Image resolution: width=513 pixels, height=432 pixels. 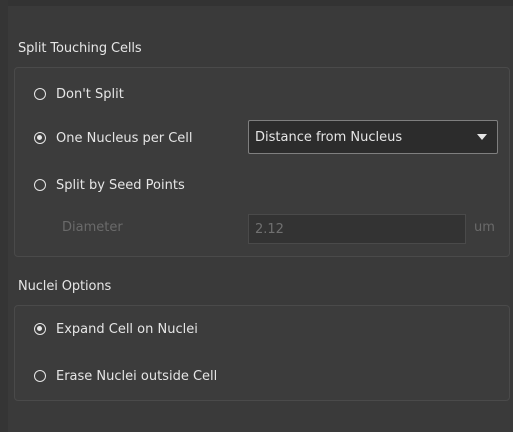 I want to click on radio-one-nucleus-per-cell: One Nucleus per Cell, so click(x=113, y=138).